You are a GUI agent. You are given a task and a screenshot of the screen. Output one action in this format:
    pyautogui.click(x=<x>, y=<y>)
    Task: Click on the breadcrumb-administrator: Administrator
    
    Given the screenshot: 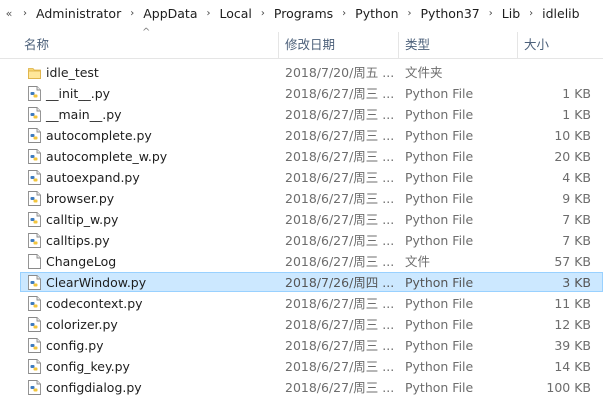 What is the action you would take?
    pyautogui.click(x=78, y=13)
    